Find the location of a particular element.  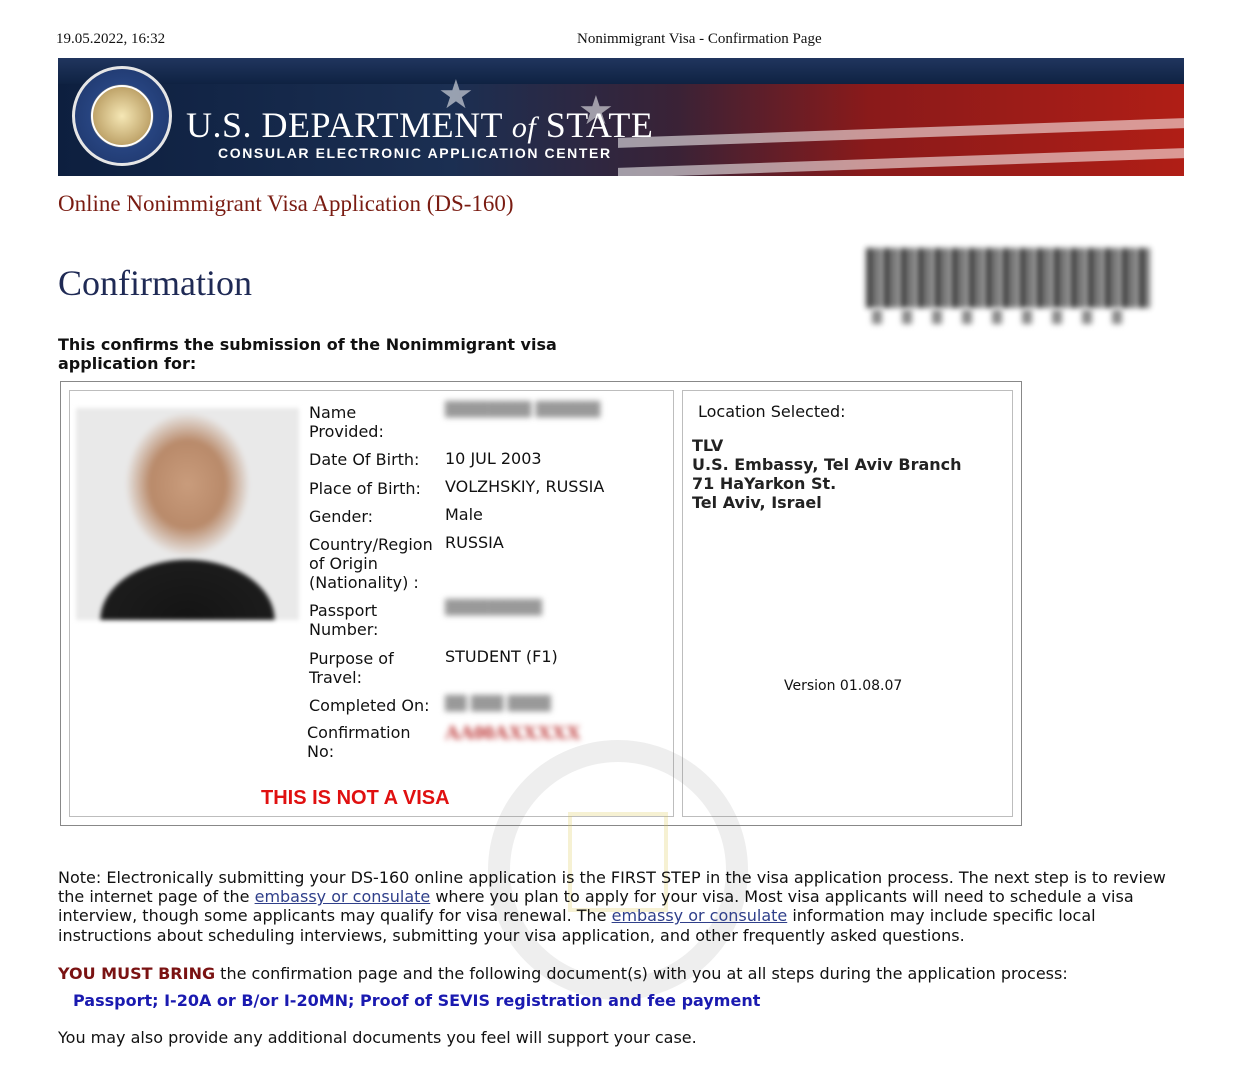

location-street: 71 HaYarkon St. is located at coordinates (764, 483).